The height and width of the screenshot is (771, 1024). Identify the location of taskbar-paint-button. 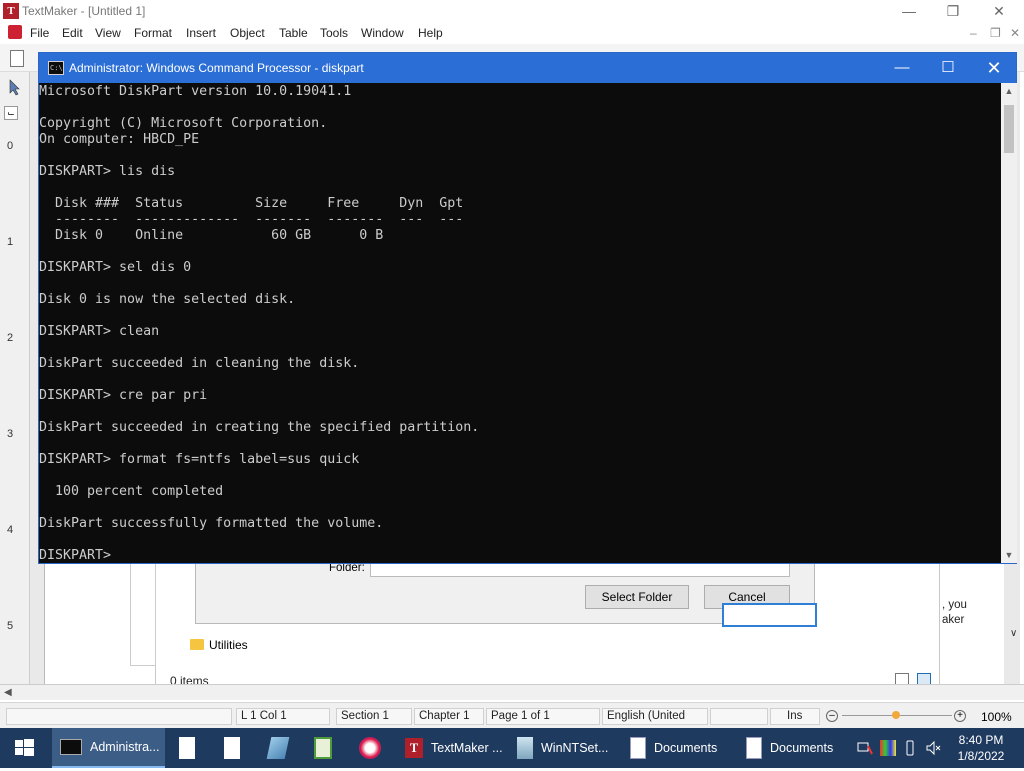
(371, 748).